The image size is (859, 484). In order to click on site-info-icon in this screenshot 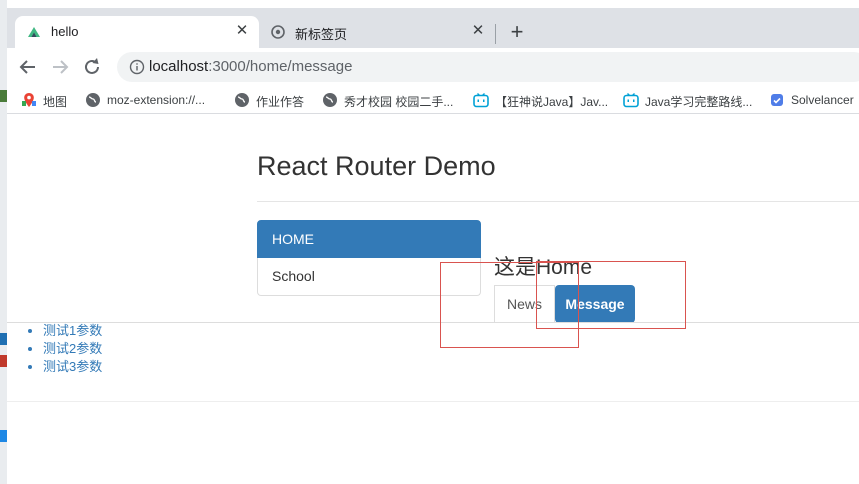, I will do `click(137, 67)`.